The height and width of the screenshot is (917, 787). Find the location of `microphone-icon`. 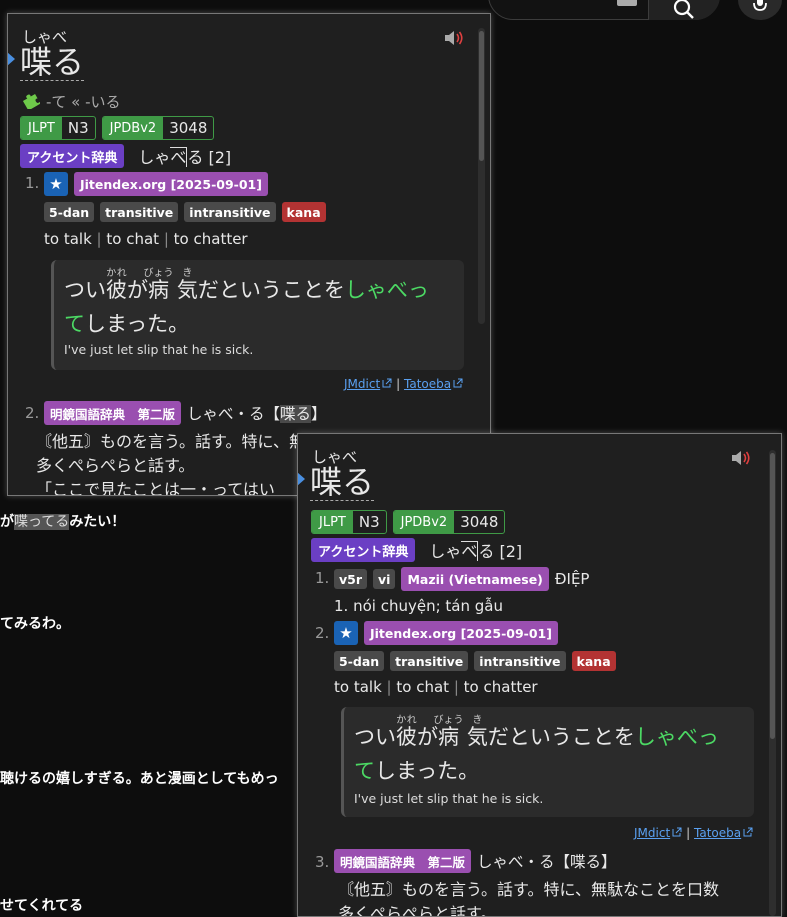

microphone-icon is located at coordinates (760, 5).